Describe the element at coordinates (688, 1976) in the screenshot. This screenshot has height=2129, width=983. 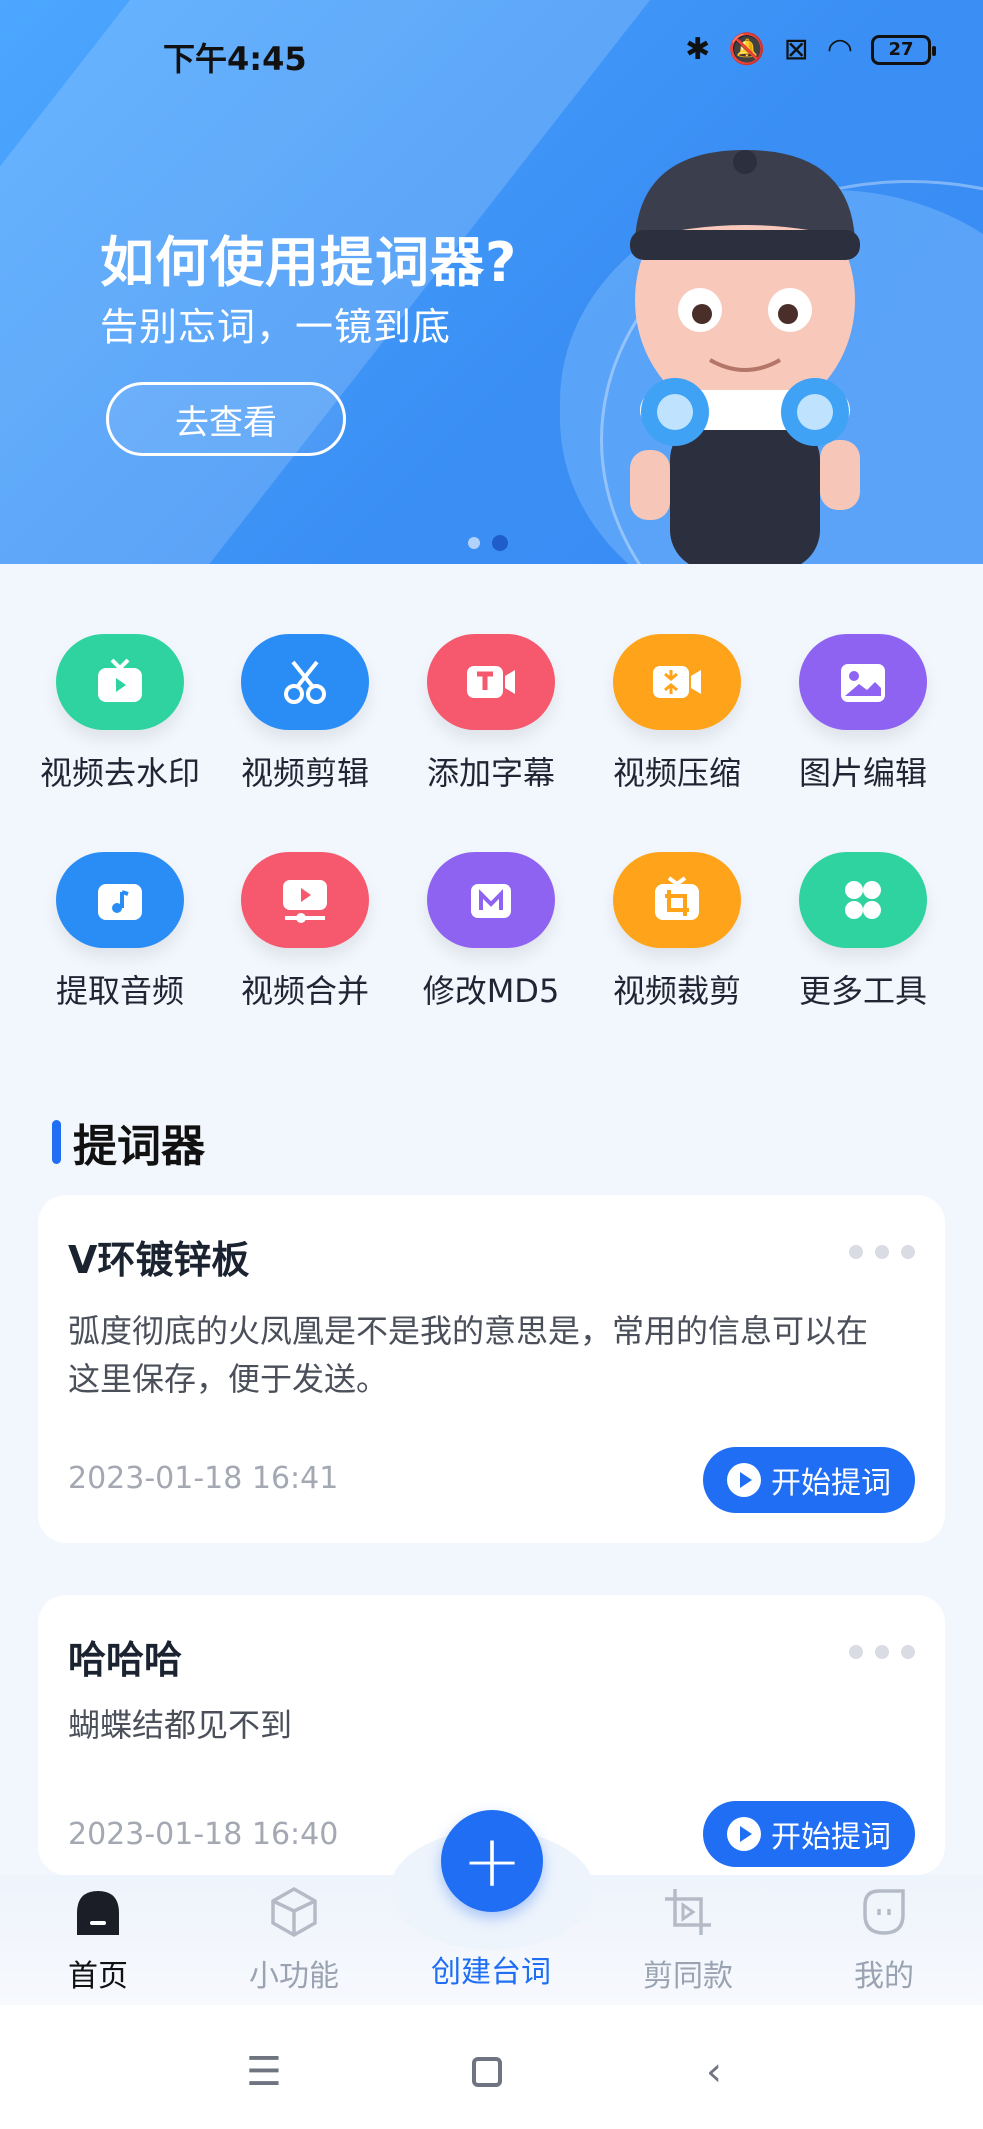
I see `tab-template-label: 剪同款` at that location.